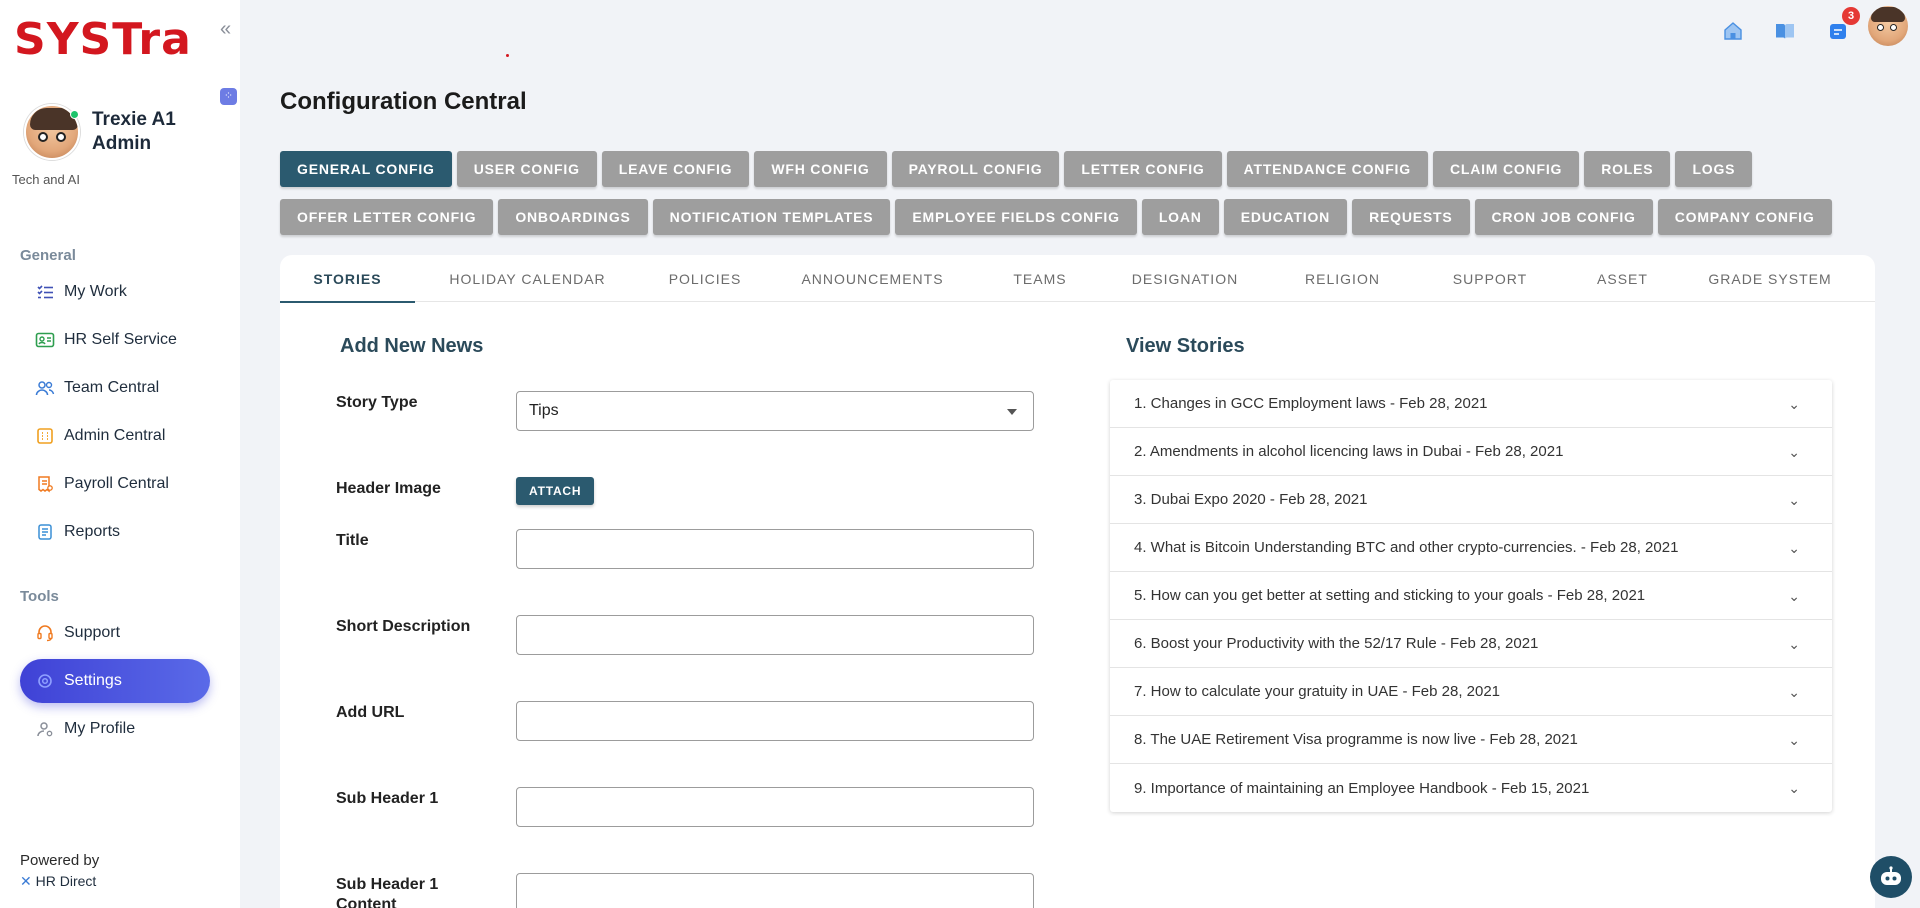  I want to click on sidebar-item-payroll-central: Payroll Central, so click(115, 484).